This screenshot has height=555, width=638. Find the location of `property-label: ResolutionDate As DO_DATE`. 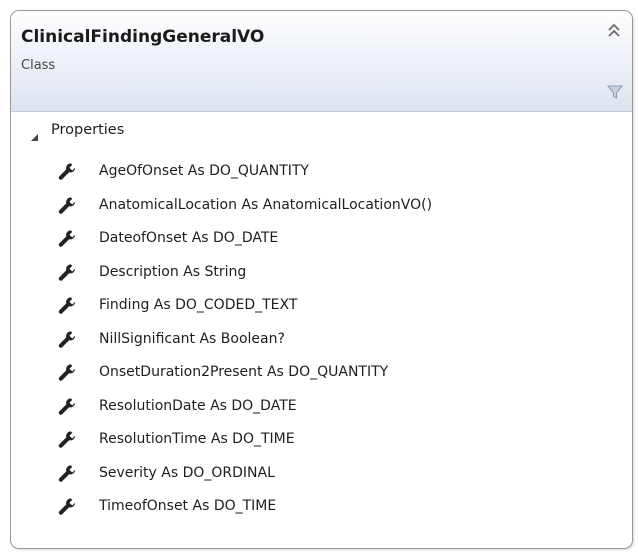

property-label: ResolutionDate As DO_DATE is located at coordinates (198, 405).